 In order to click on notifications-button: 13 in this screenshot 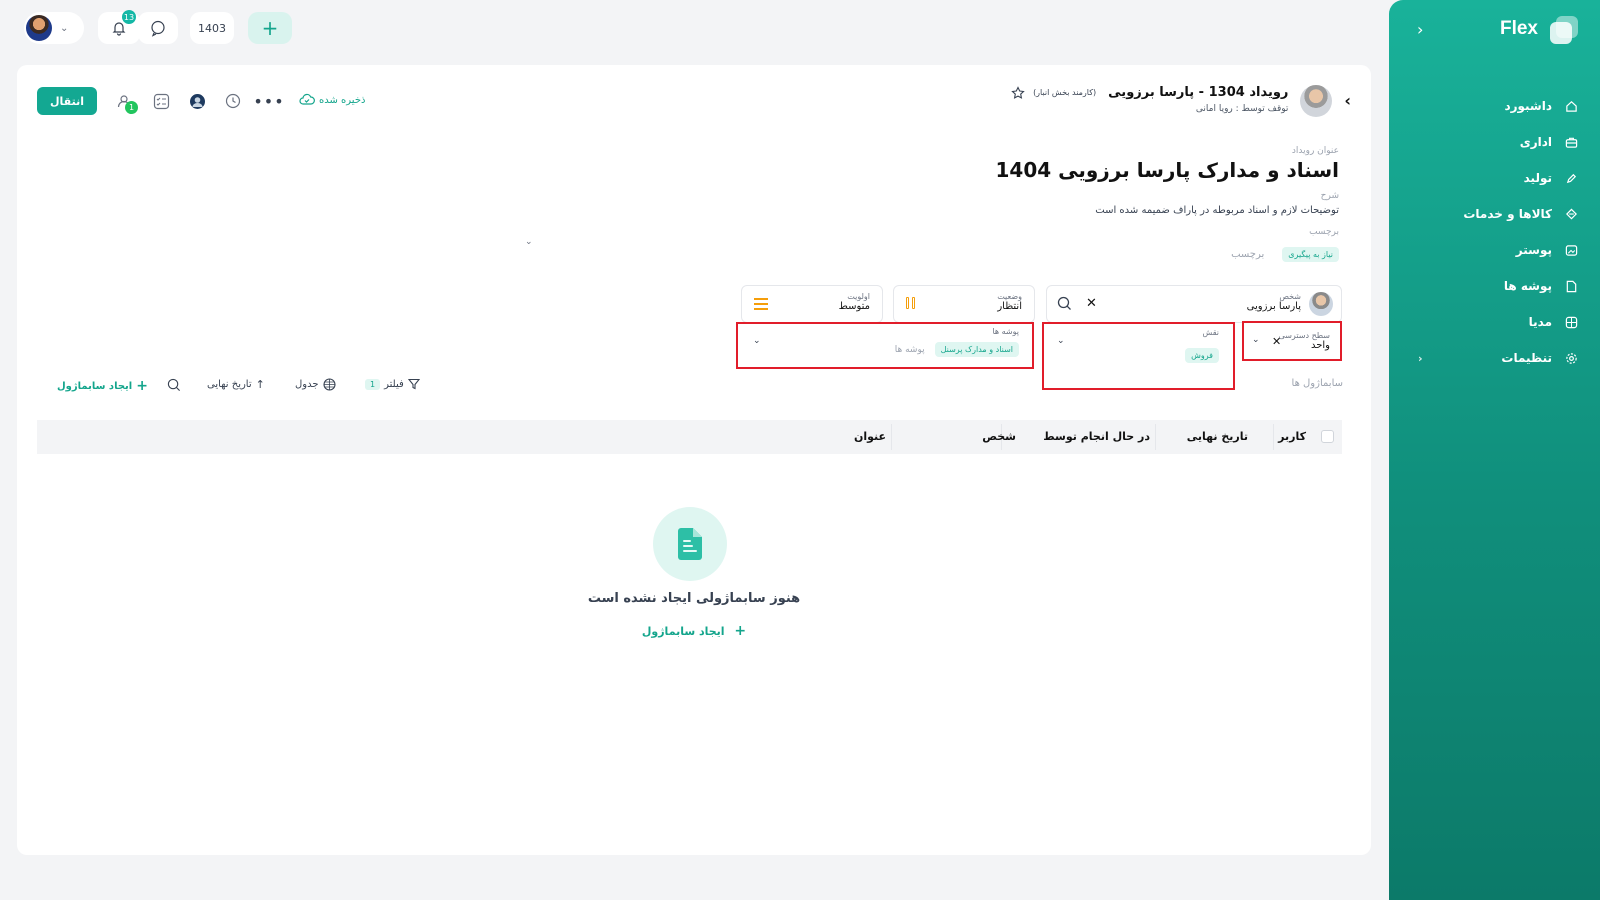, I will do `click(119, 27)`.